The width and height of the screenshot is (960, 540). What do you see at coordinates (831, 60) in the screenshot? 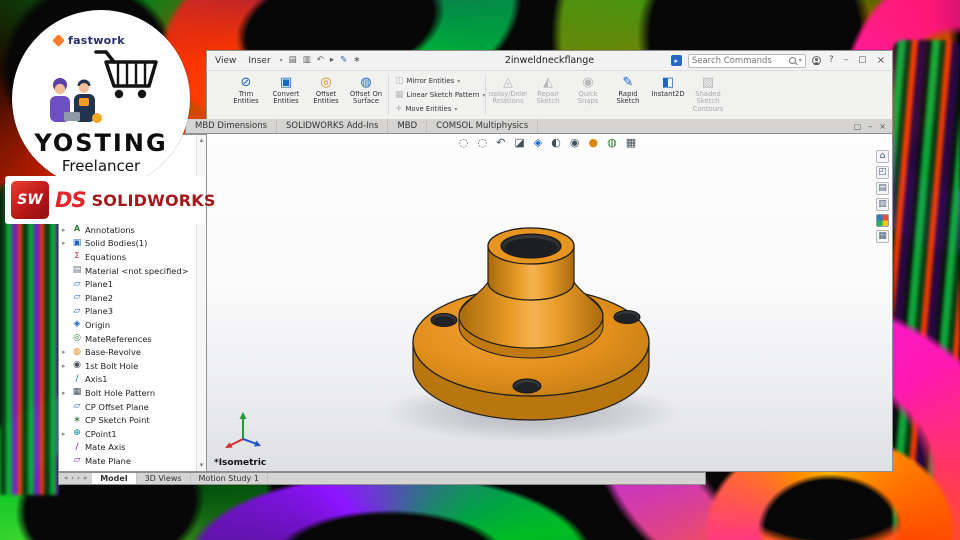
I see `help-icon: ?` at bounding box center [831, 60].